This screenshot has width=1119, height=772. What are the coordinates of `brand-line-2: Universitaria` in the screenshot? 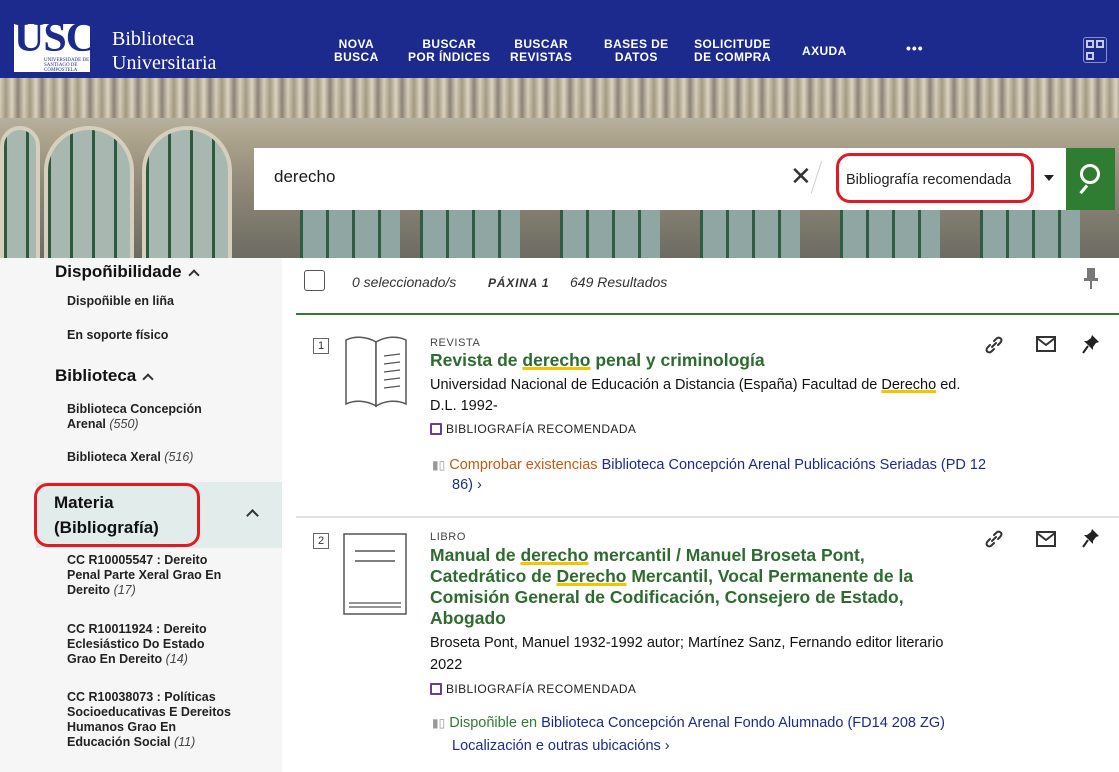 It's located at (164, 63).